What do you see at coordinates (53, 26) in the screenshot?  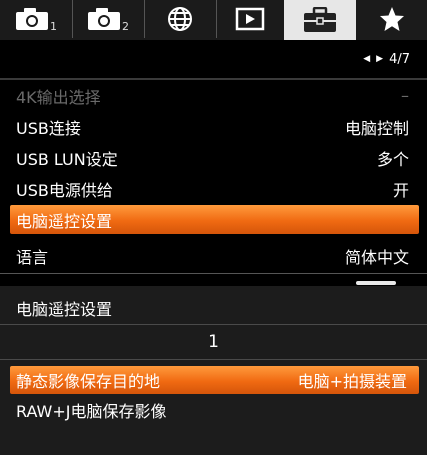 I see `tab-number: 1` at bounding box center [53, 26].